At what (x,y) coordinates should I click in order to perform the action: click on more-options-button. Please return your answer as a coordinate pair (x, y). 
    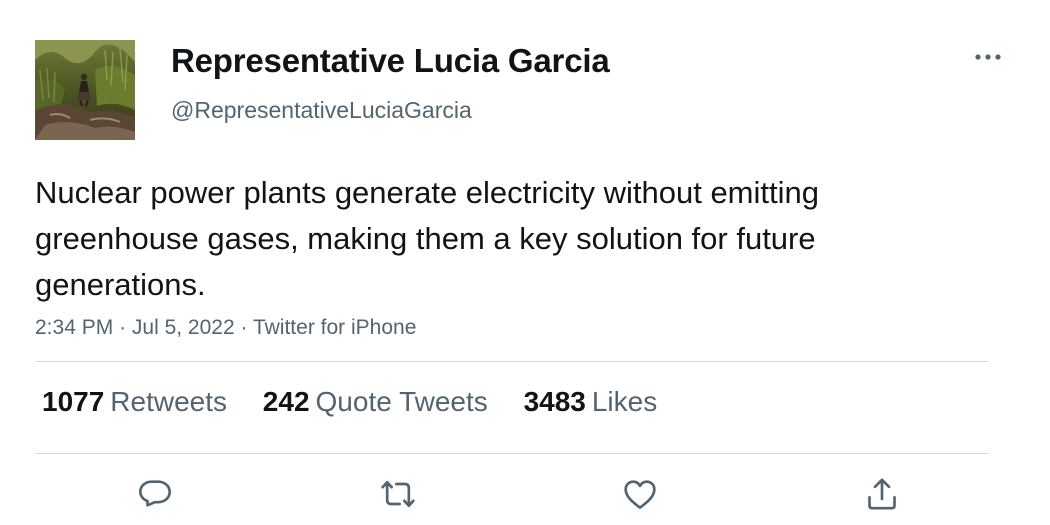
    Looking at the image, I should click on (988, 58).